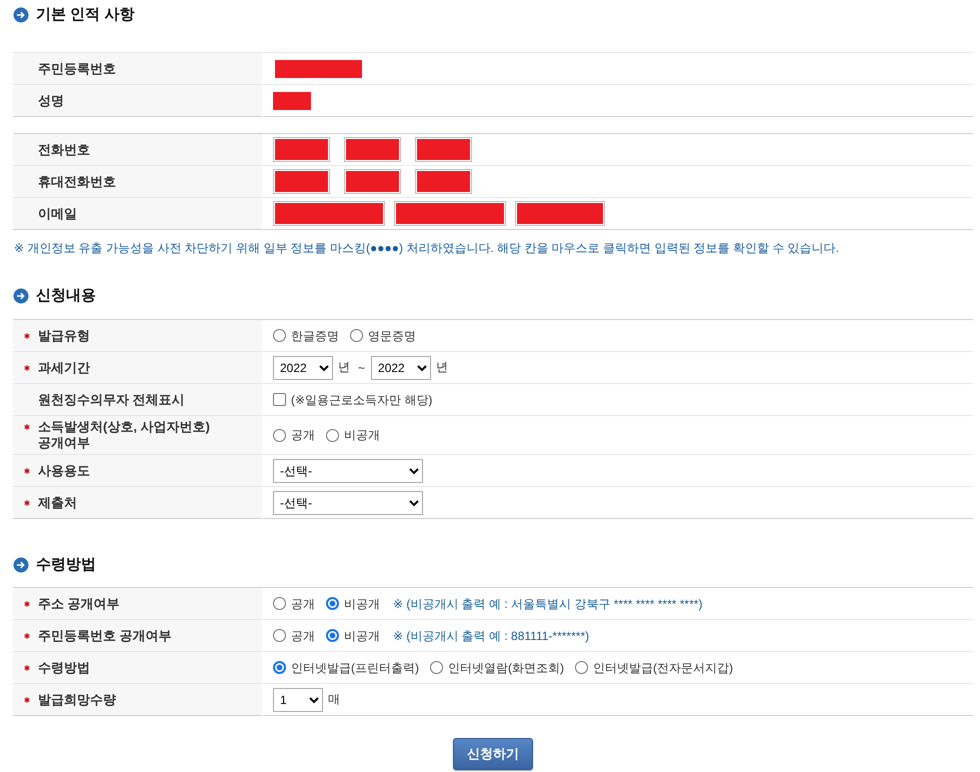 The height and width of the screenshot is (772, 980). Describe the element at coordinates (79, 604) in the screenshot. I see `field-label: 주소 공개여부` at that location.